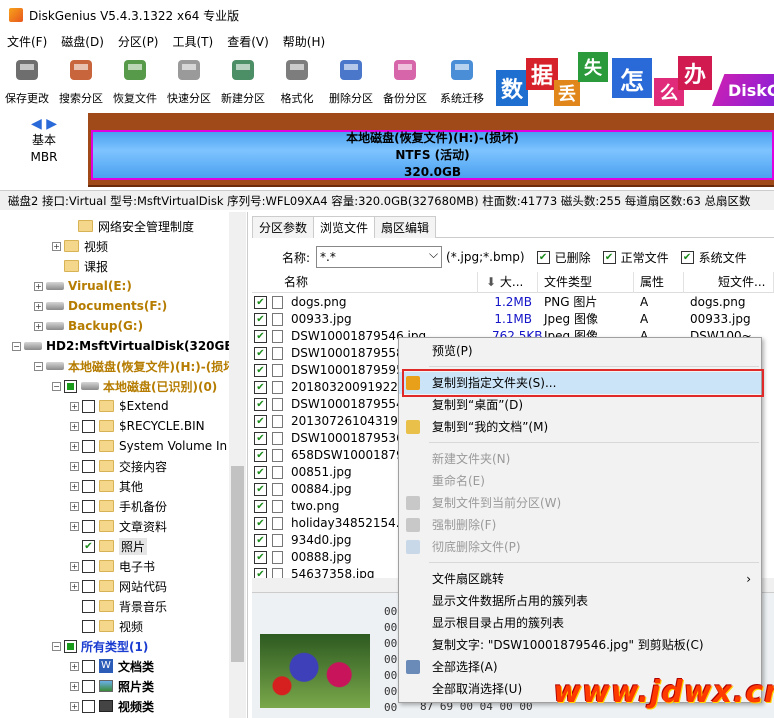 Image resolution: width=774 pixels, height=718 pixels. What do you see at coordinates (118, 586) in the screenshot?
I see `tree-node: + 网站代码` at bounding box center [118, 586].